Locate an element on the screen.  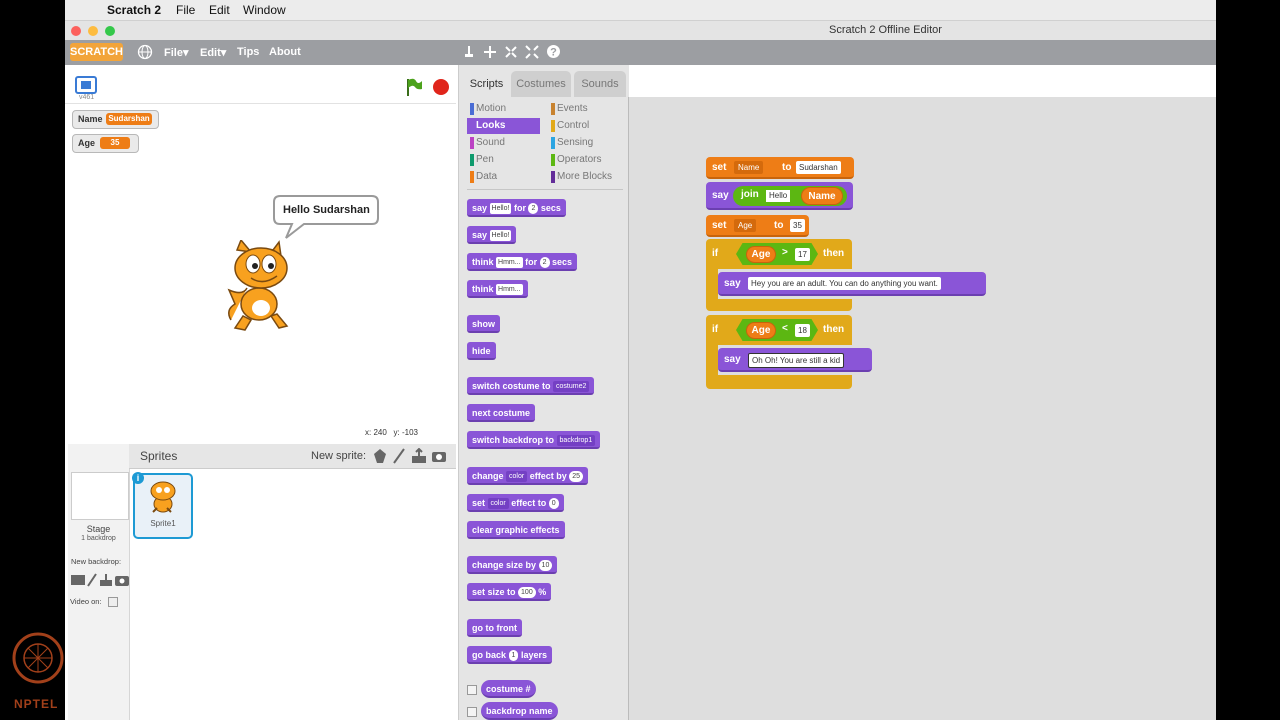
block-dropdown: backdrop1 is located at coordinates (576, 441).